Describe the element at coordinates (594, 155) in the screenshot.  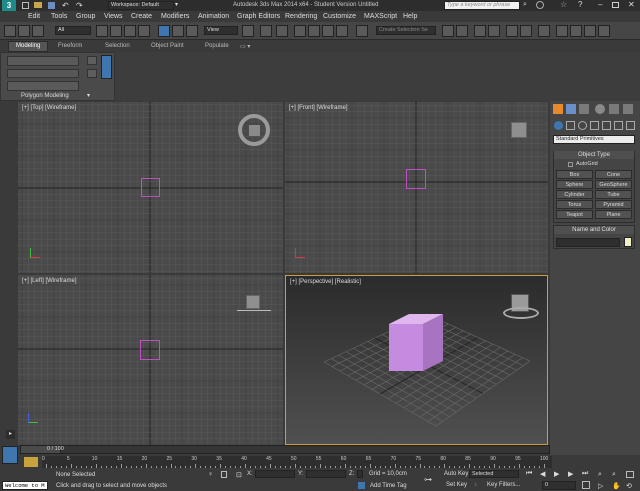
I see `object-type-title: Object Type` at that location.